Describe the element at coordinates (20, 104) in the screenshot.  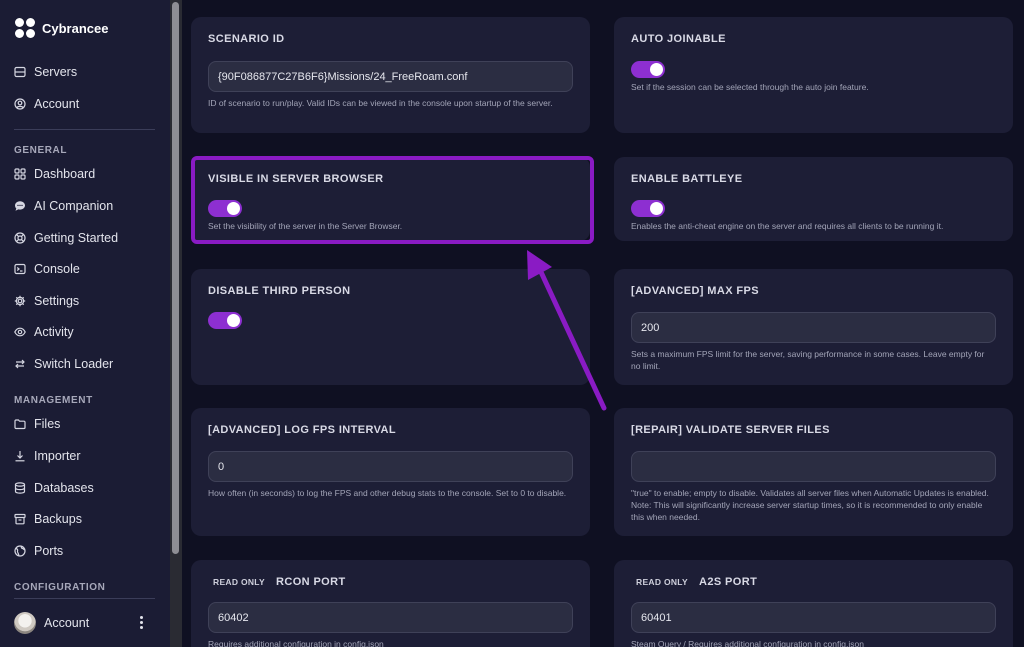
I see `user-icon` at that location.